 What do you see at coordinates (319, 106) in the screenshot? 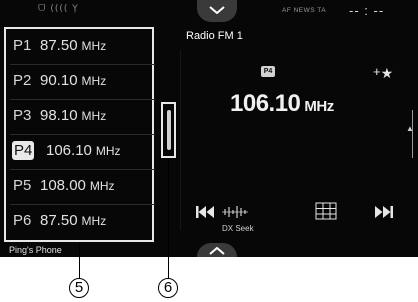
I see `current-frequency-unit: MHz` at bounding box center [319, 106].